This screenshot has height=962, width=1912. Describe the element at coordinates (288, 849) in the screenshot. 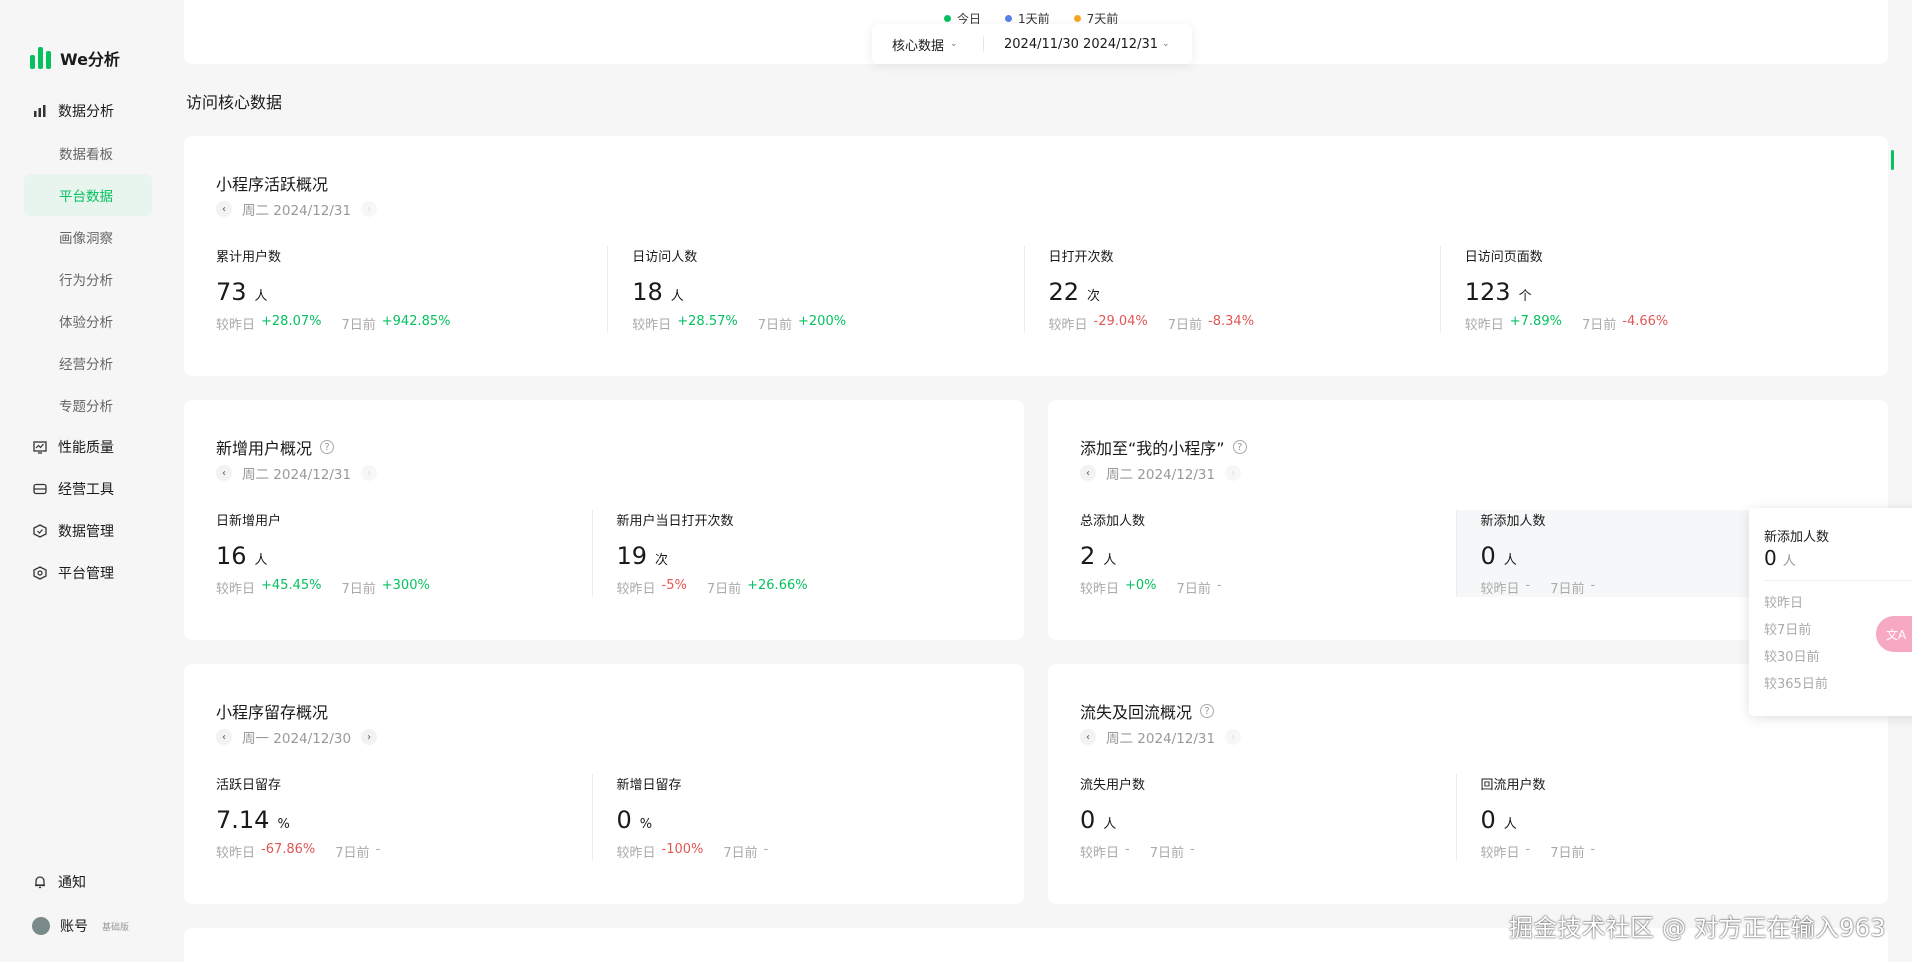

I see `cmp-day-value: -67.86%` at that location.